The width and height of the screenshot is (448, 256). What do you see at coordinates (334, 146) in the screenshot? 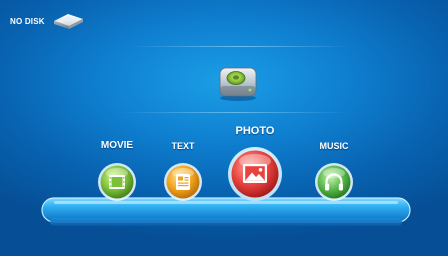
I see `menu-label-music: MUSIC` at bounding box center [334, 146].